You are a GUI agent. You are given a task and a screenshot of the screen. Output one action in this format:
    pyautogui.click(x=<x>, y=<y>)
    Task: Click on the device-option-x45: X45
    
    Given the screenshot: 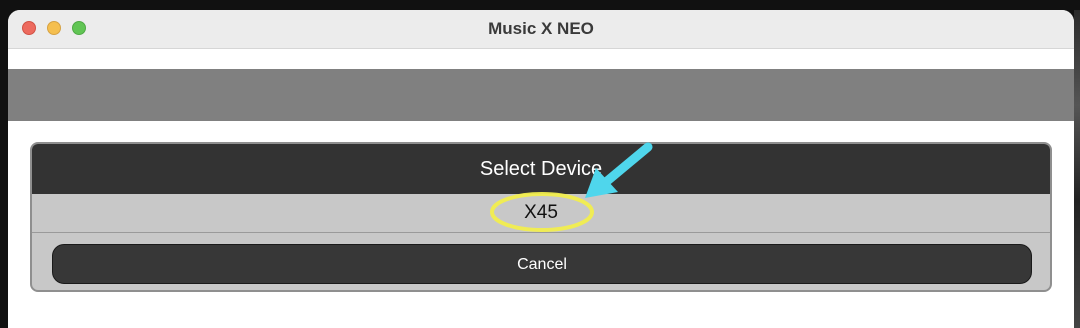 What is the action you would take?
    pyautogui.click(x=541, y=213)
    